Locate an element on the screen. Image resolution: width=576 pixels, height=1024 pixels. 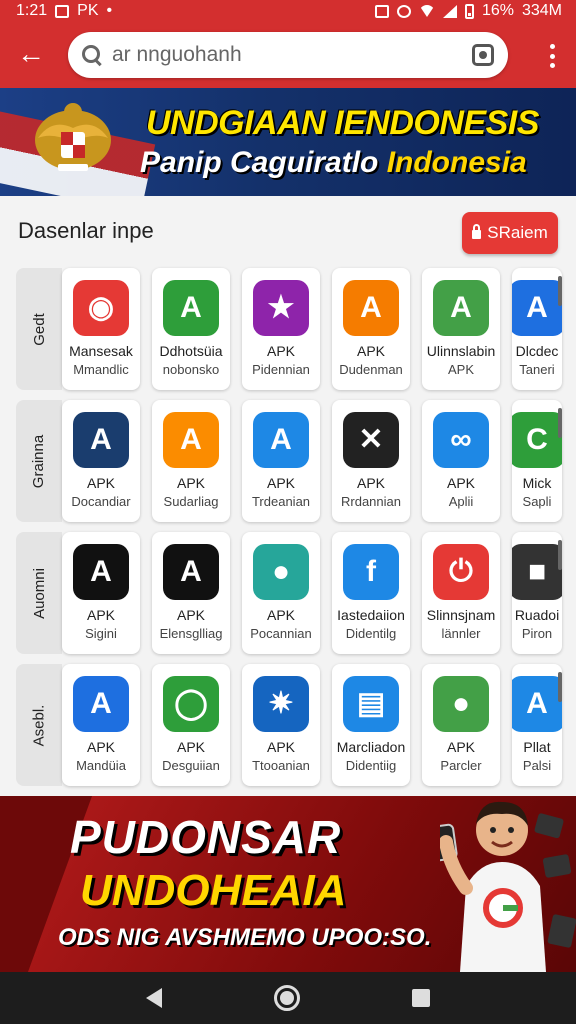
more-vert-icon is located at coordinates (553, 56).